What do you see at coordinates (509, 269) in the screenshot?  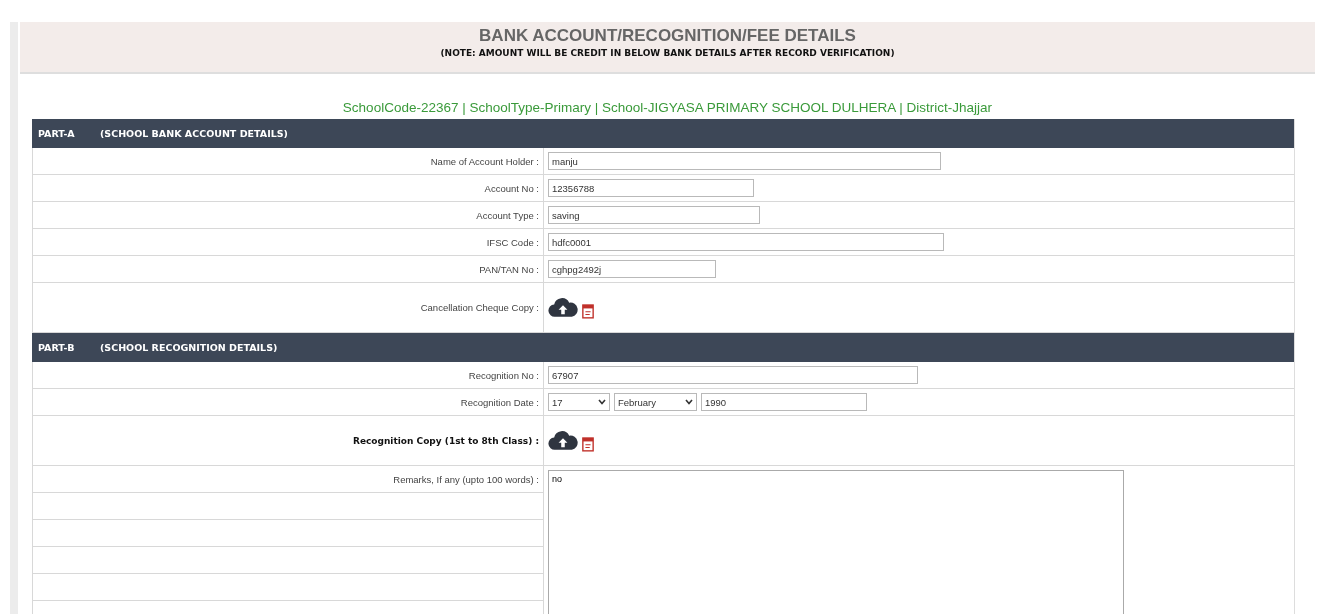 I see `field-label: PAN/TAN No :` at bounding box center [509, 269].